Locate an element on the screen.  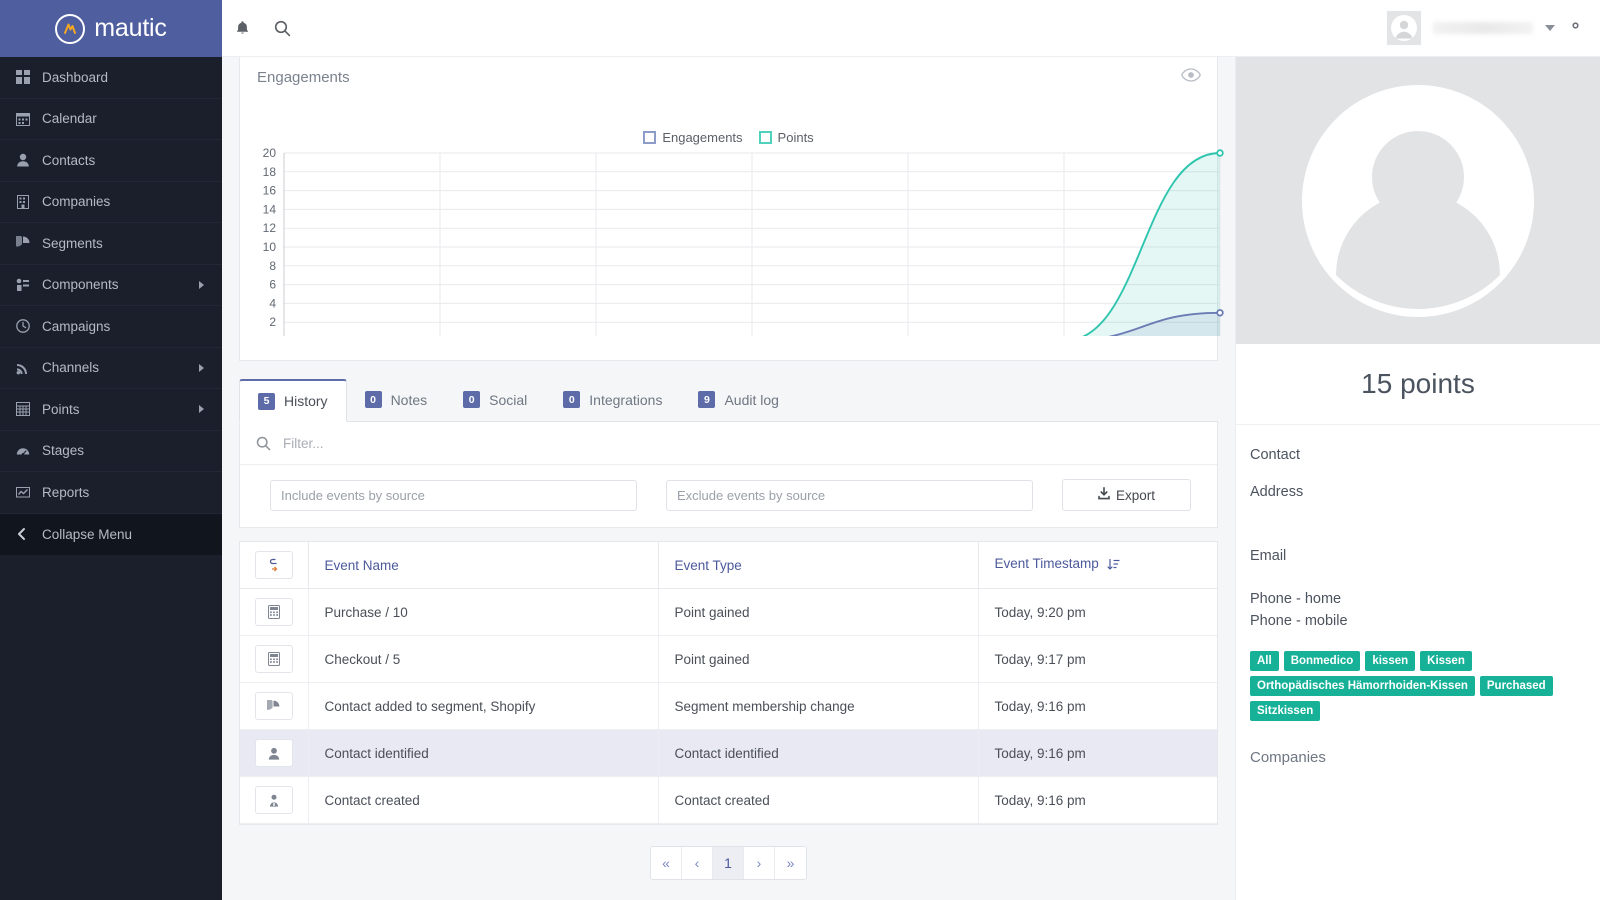
tag-item: kissen is located at coordinates (1390, 661).